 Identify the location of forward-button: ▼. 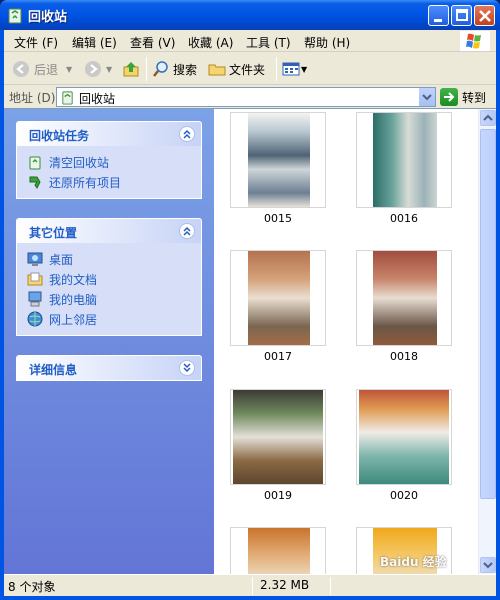
(98, 69).